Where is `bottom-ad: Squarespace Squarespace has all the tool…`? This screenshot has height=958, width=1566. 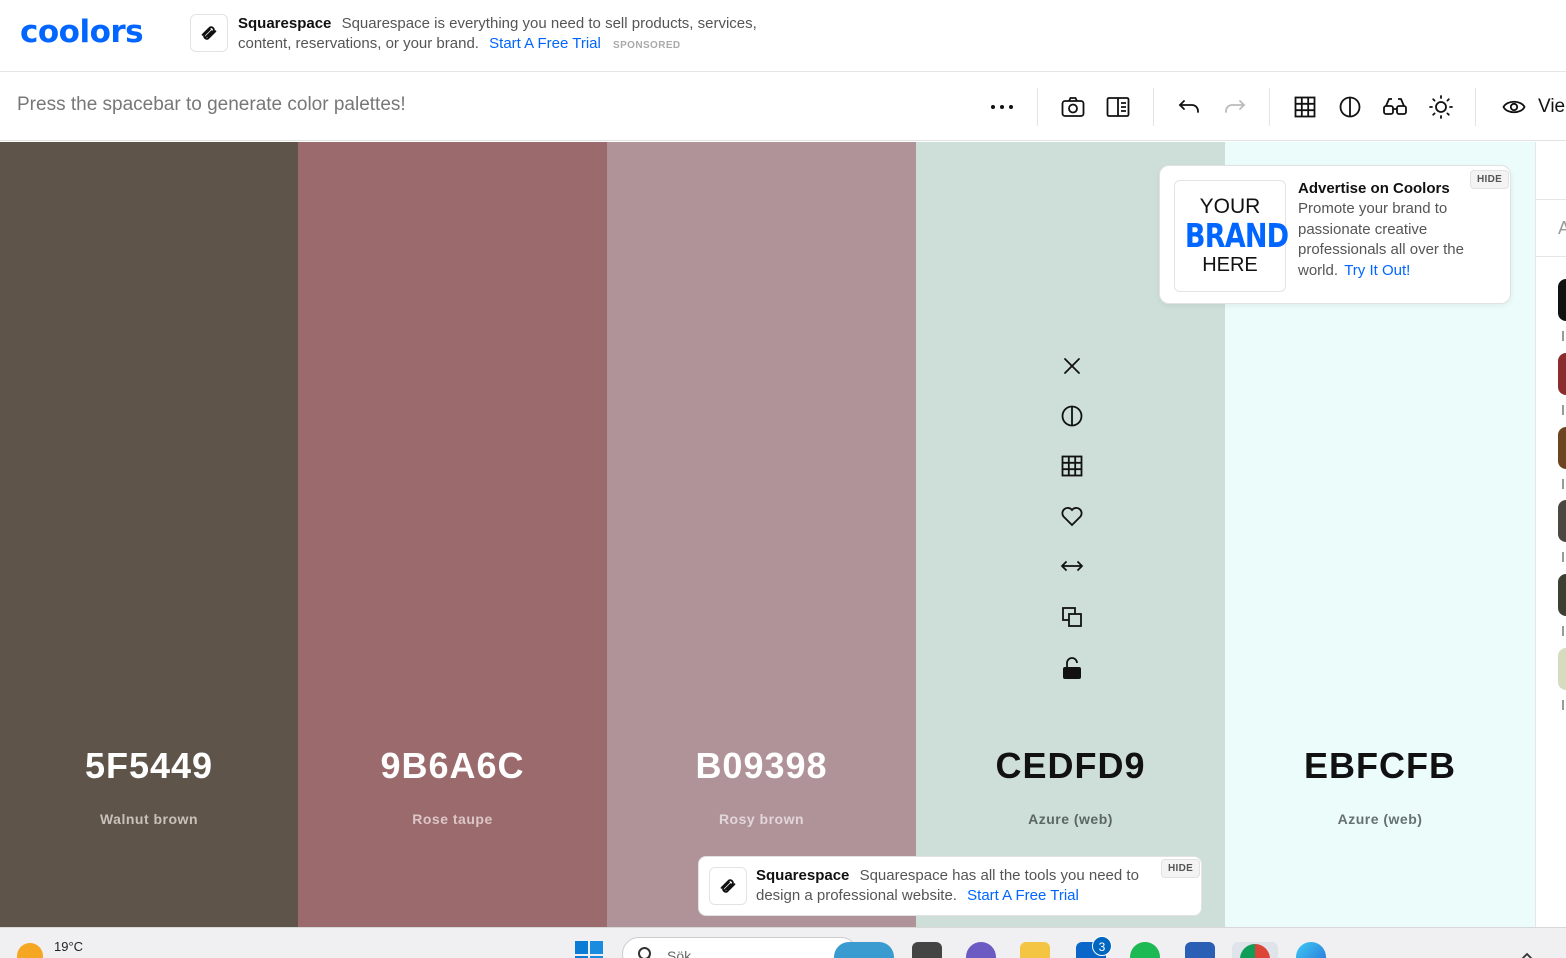 bottom-ad: Squarespace Squarespace has all the tool… is located at coordinates (950, 886).